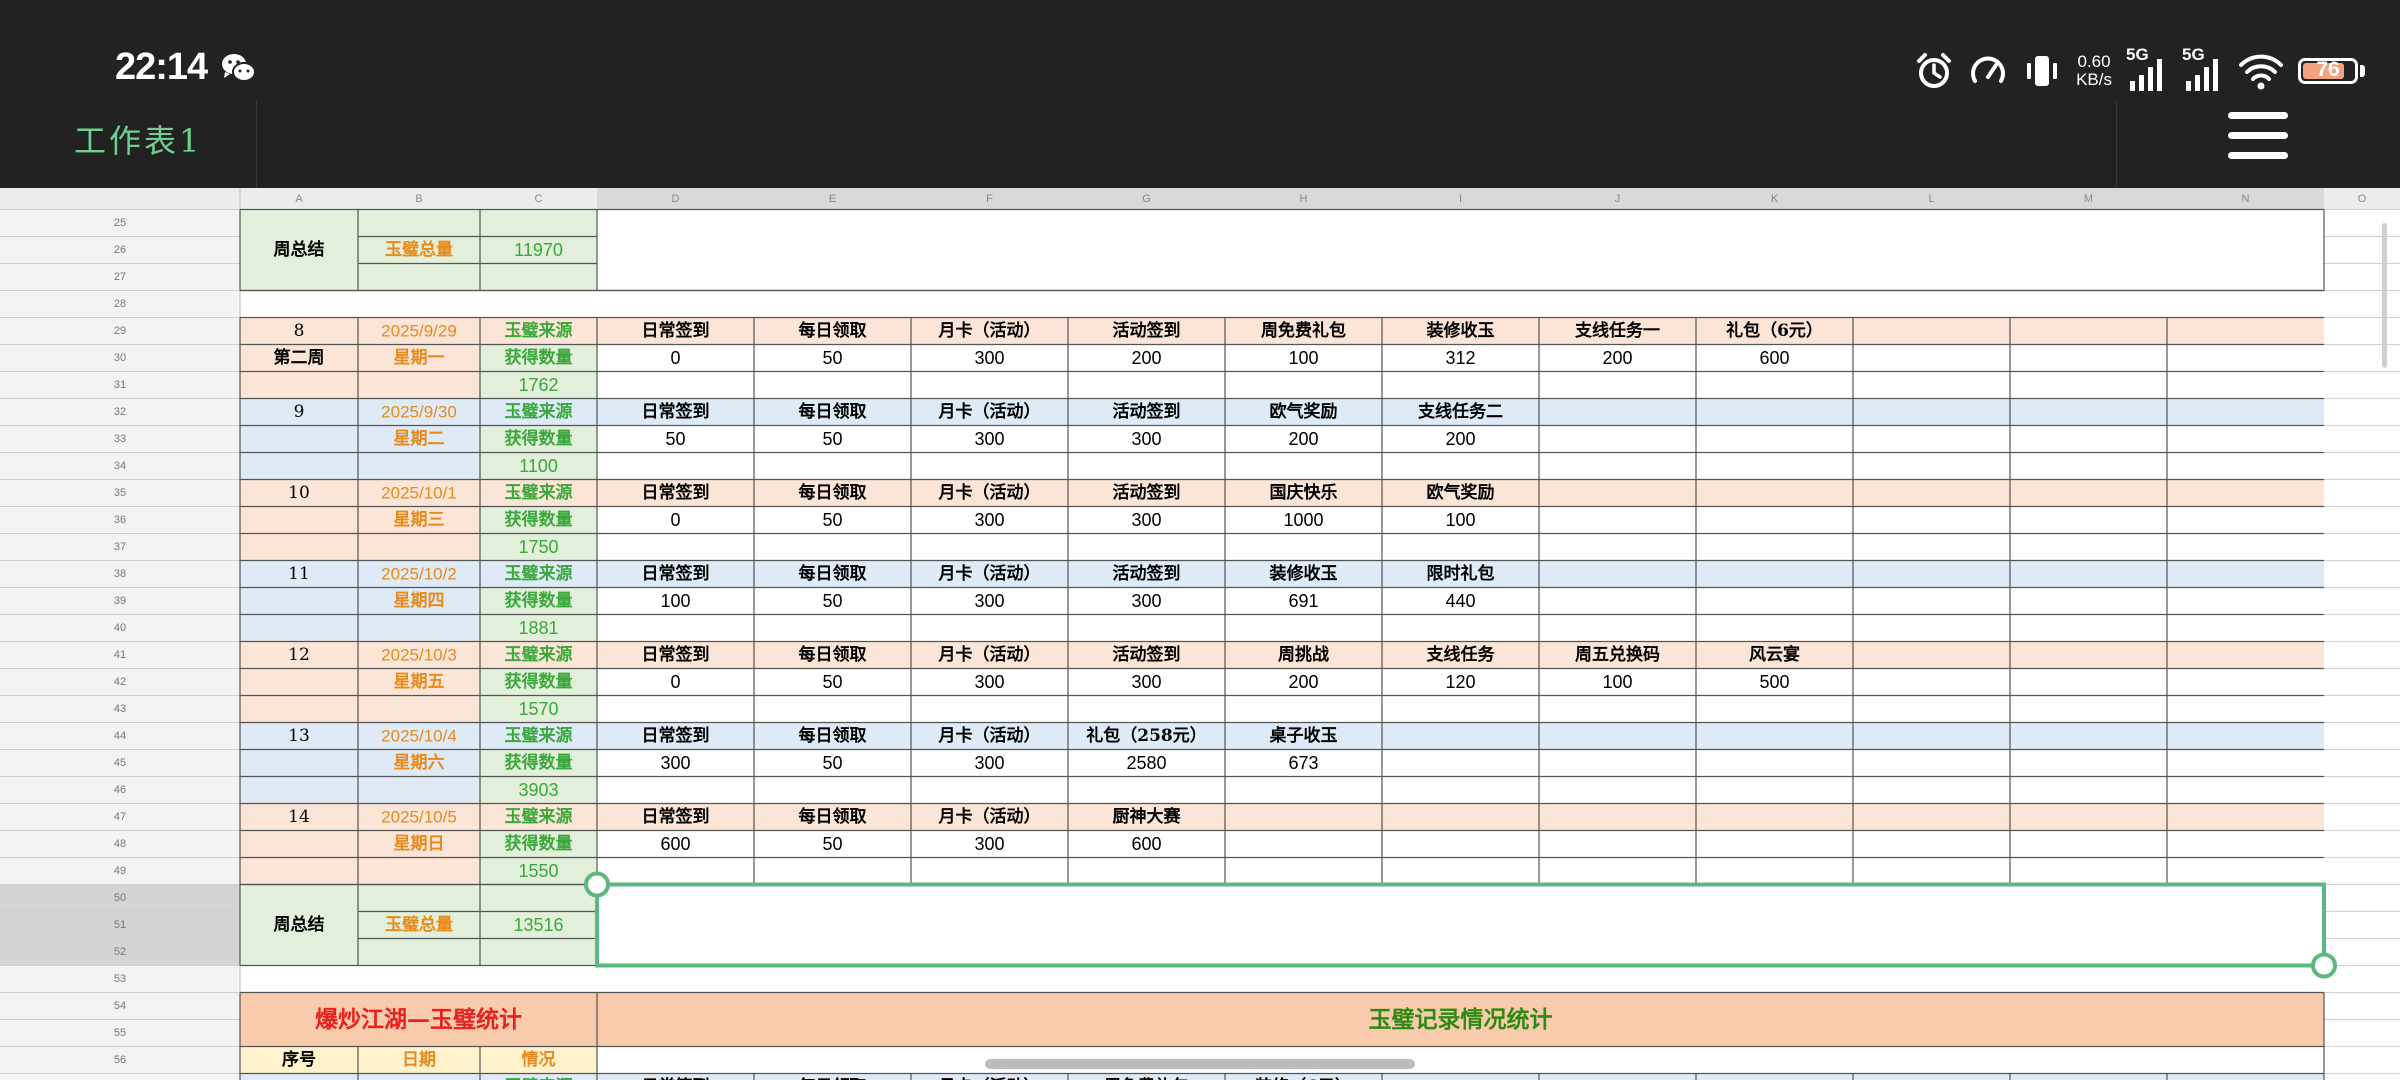 This screenshot has height=1080, width=2400. I want to click on day-date: 2025/10/1, so click(419, 493).